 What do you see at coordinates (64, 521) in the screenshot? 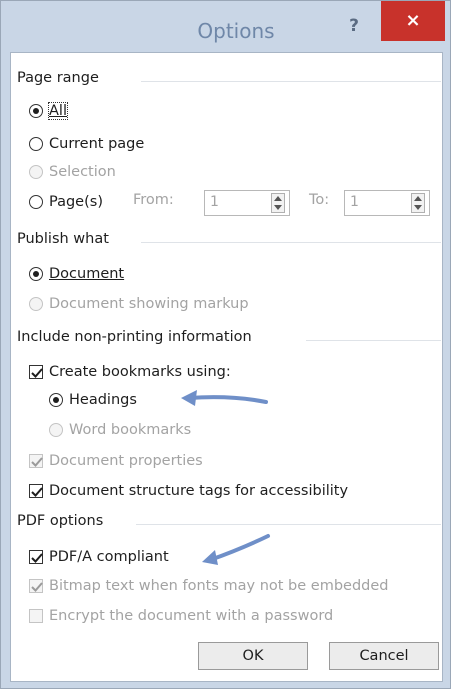
I see `group-pdf-options: PDF options` at bounding box center [64, 521].